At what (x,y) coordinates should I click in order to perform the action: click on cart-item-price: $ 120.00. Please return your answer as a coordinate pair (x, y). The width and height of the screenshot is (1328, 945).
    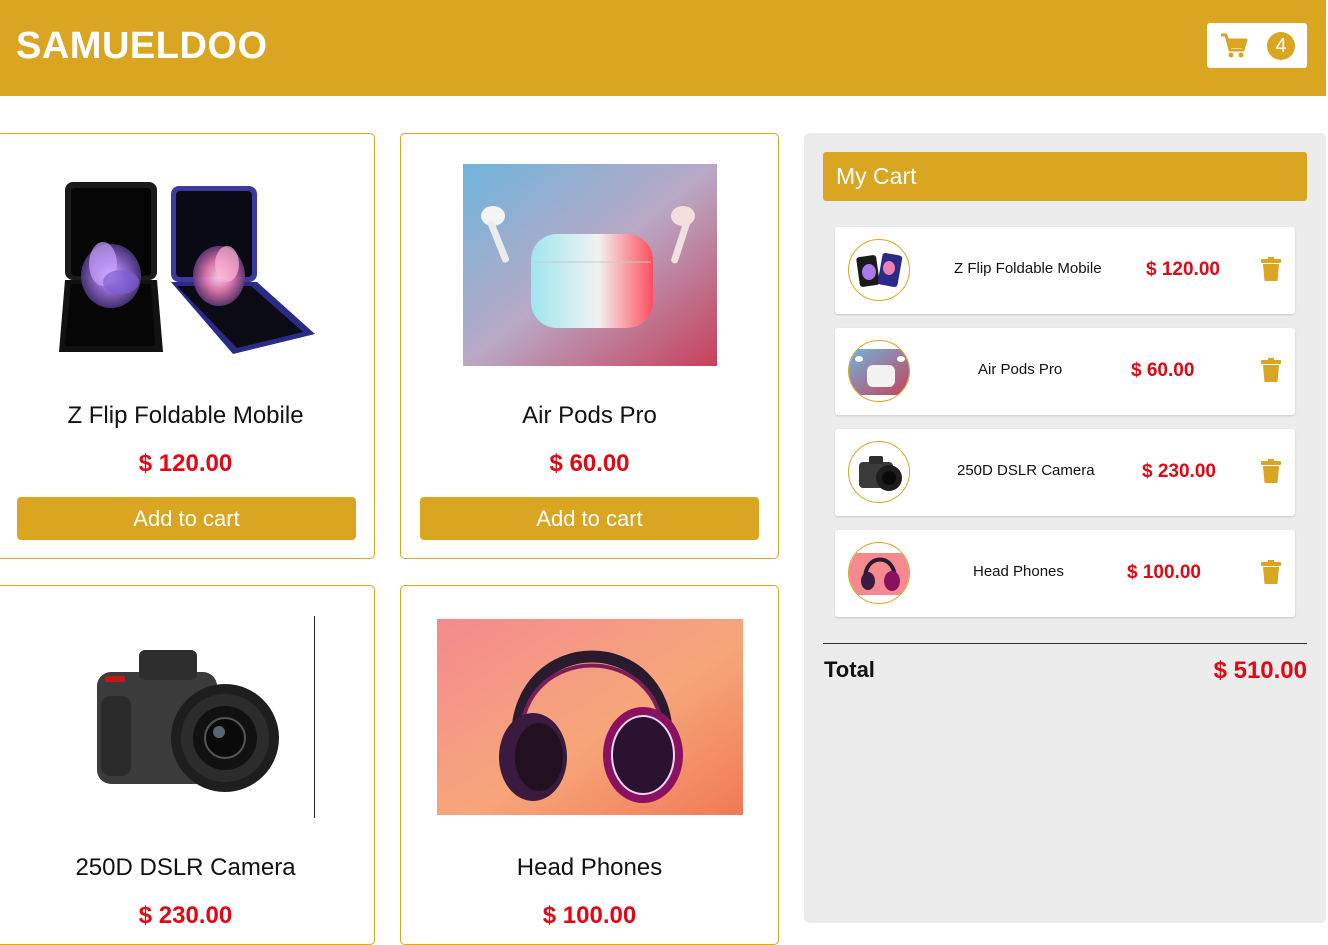
    Looking at the image, I should click on (1183, 269).